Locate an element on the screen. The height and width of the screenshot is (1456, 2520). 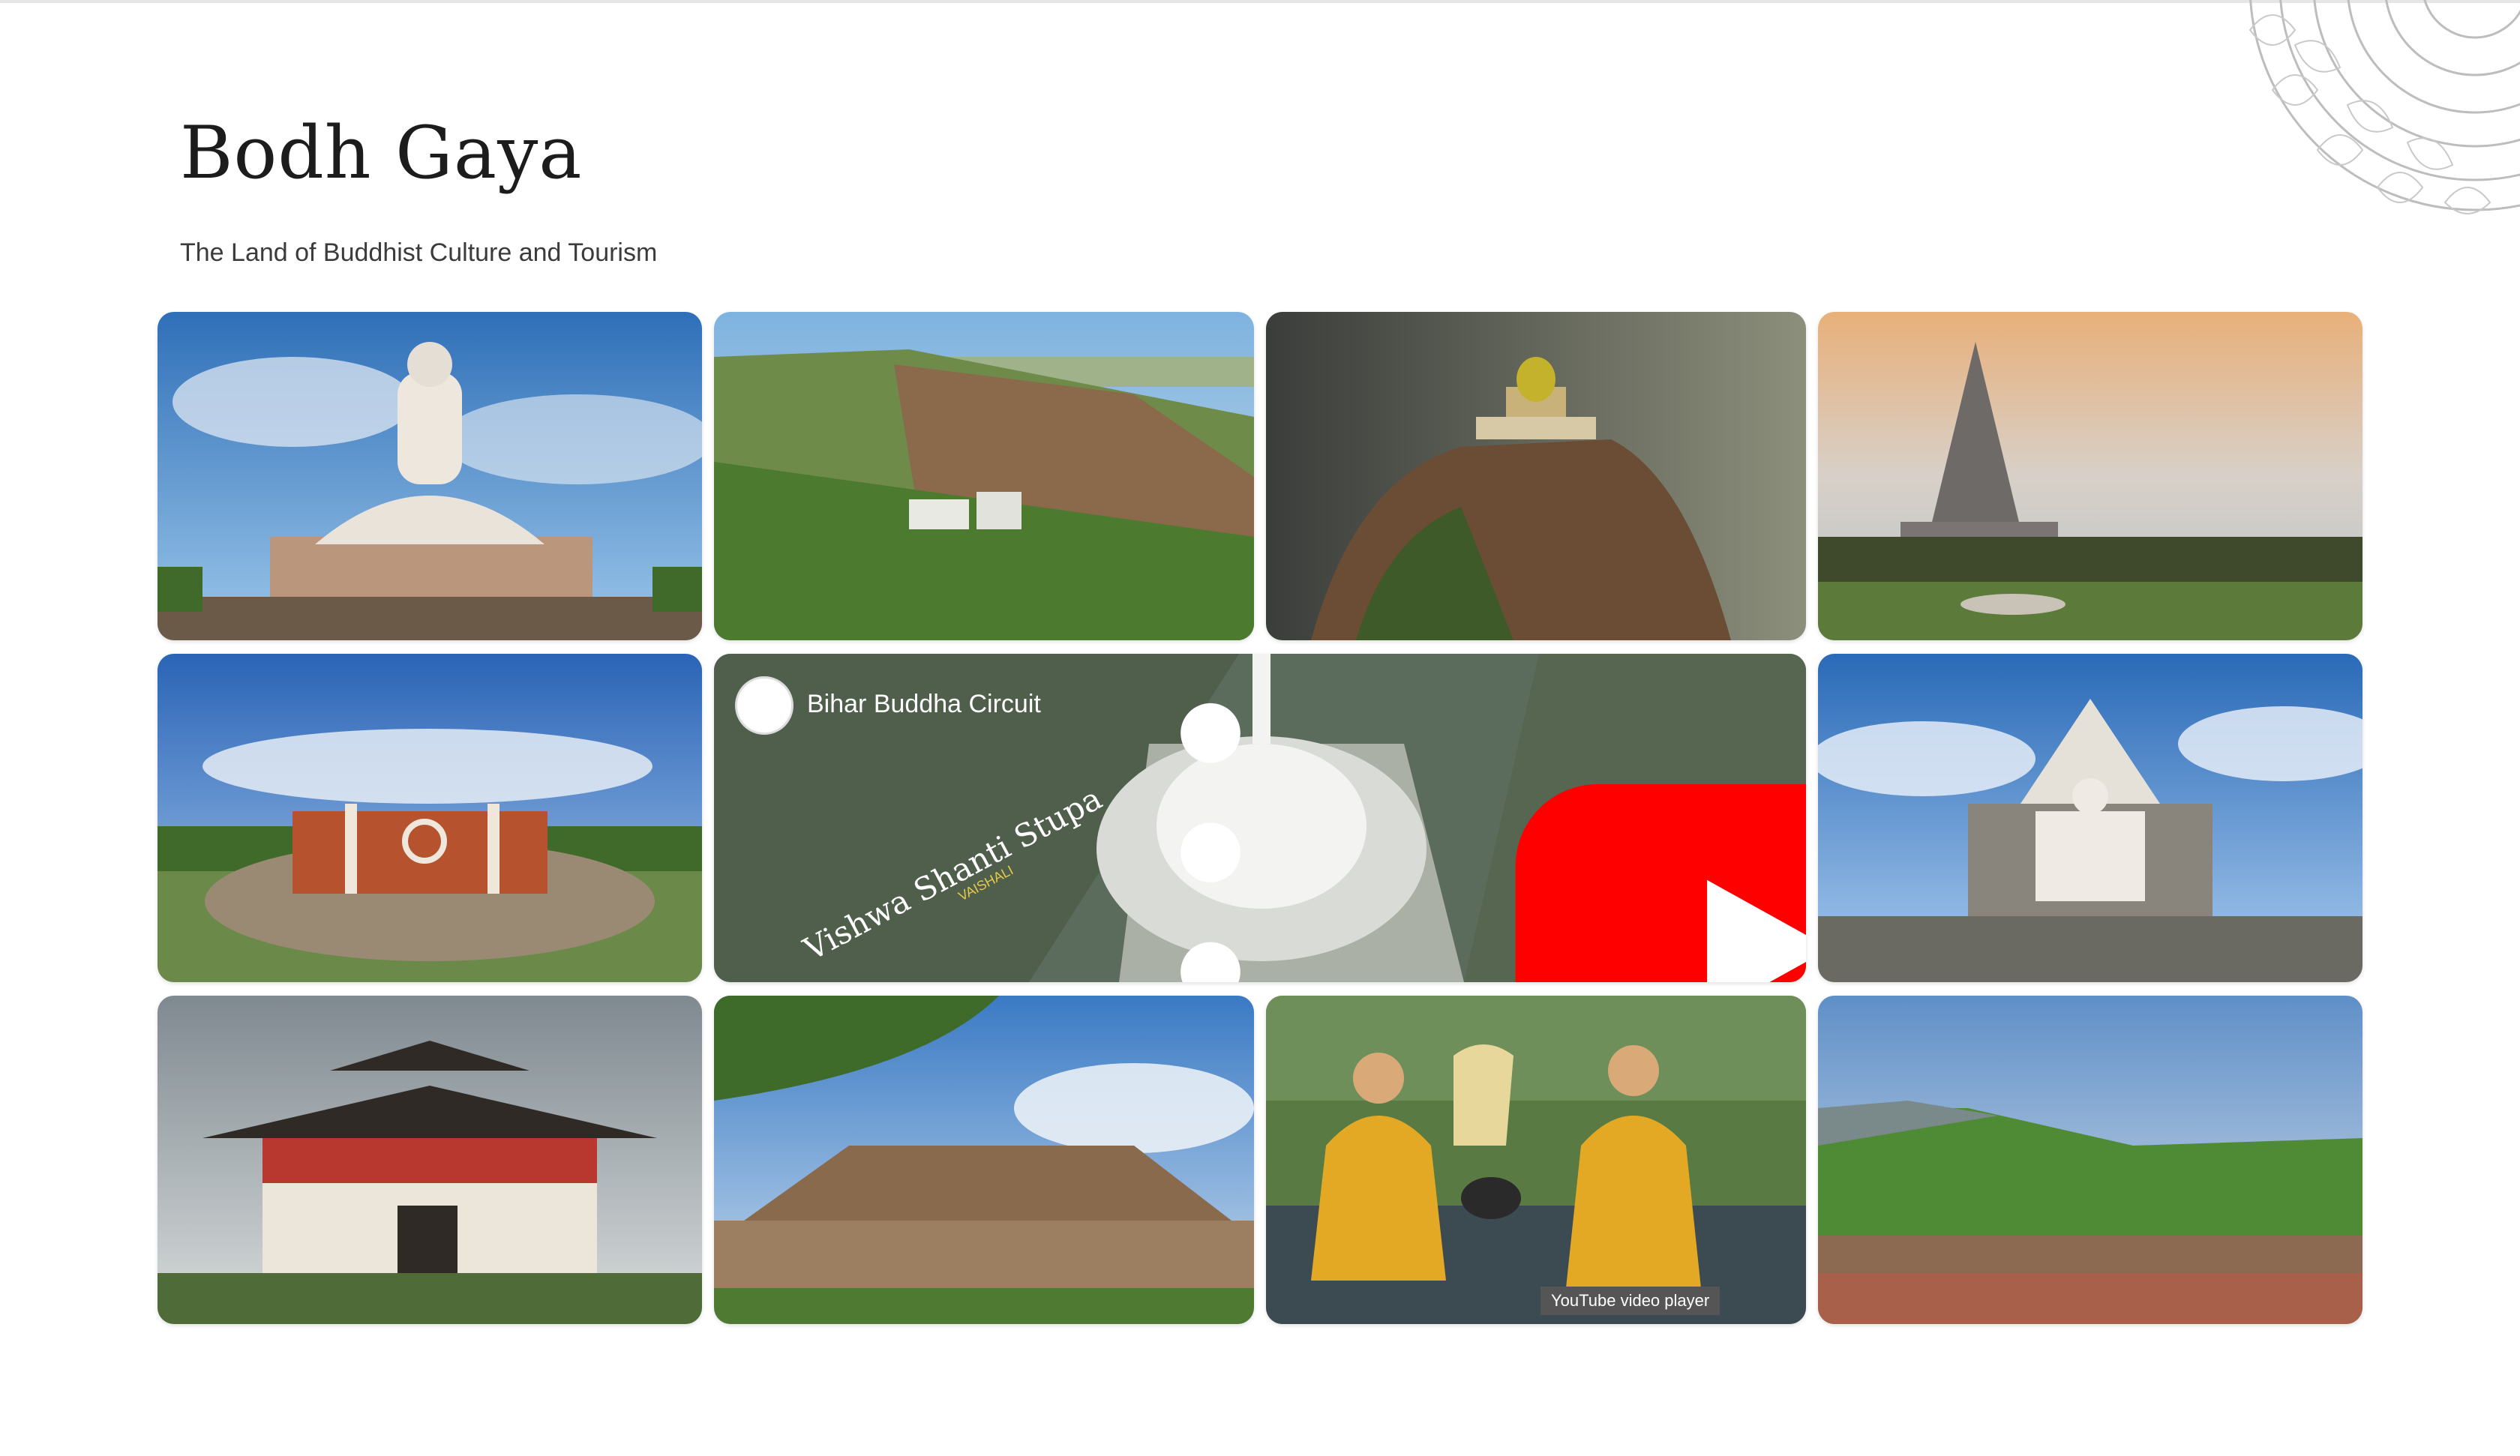
gallery-image-hills-aerial is located at coordinates (984, 476).